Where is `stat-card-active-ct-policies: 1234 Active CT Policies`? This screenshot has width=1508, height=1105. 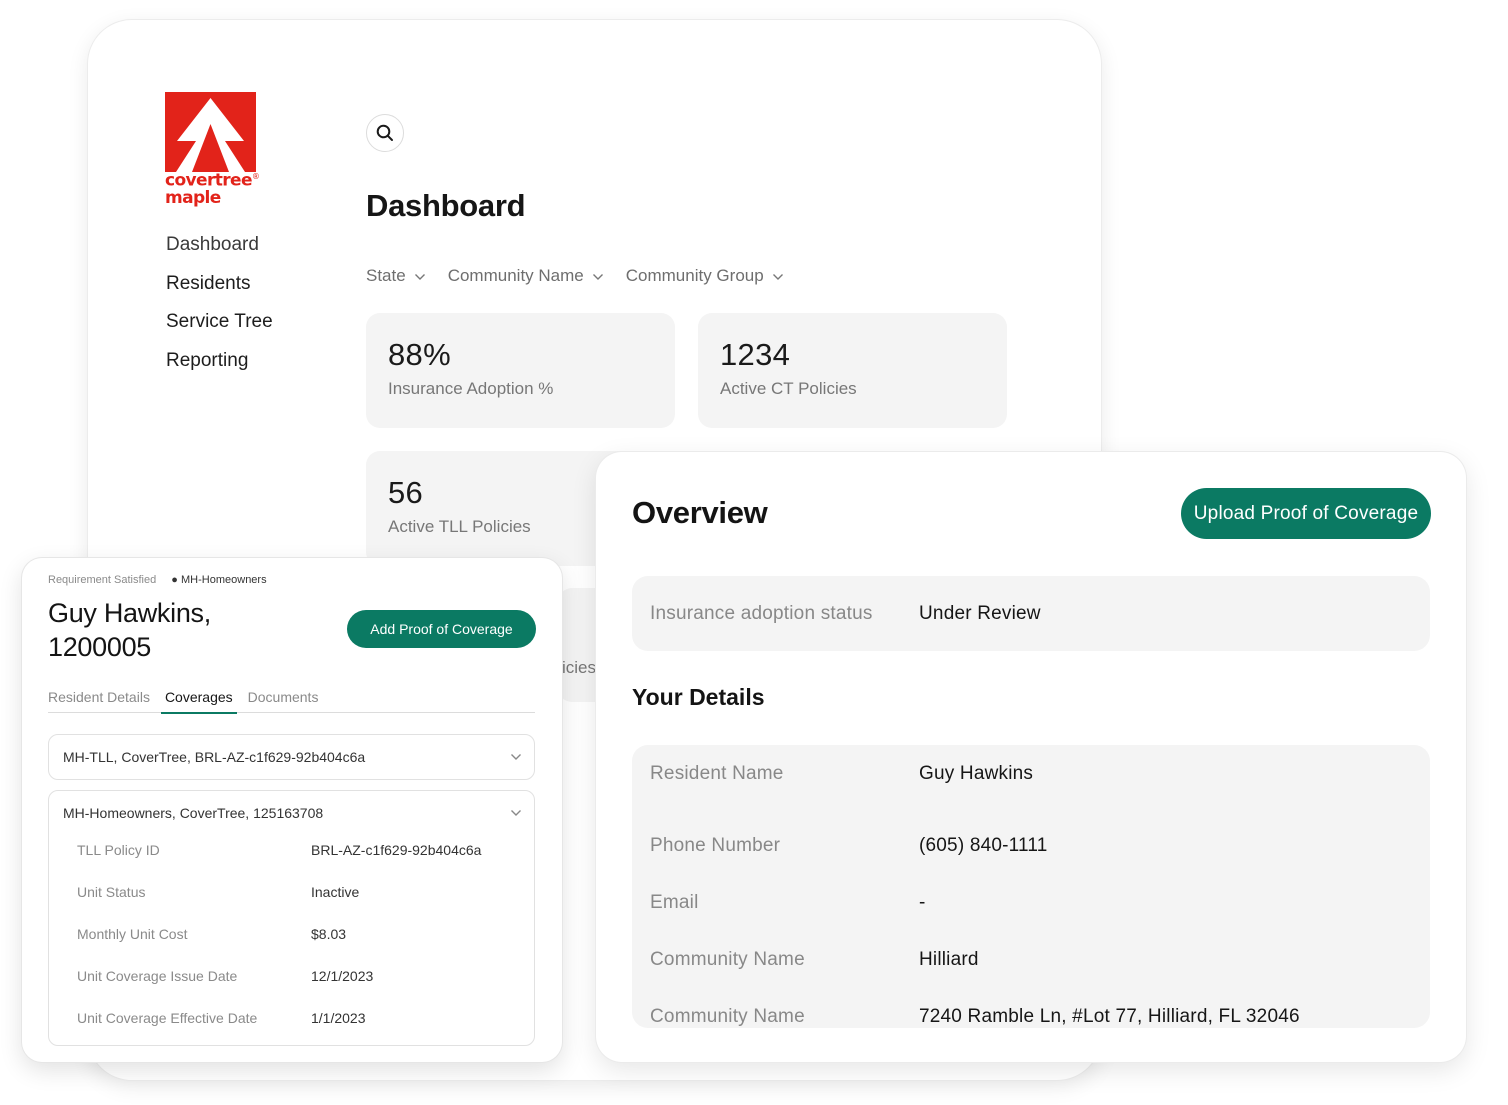 stat-card-active-ct-policies: 1234 Active CT Policies is located at coordinates (852, 370).